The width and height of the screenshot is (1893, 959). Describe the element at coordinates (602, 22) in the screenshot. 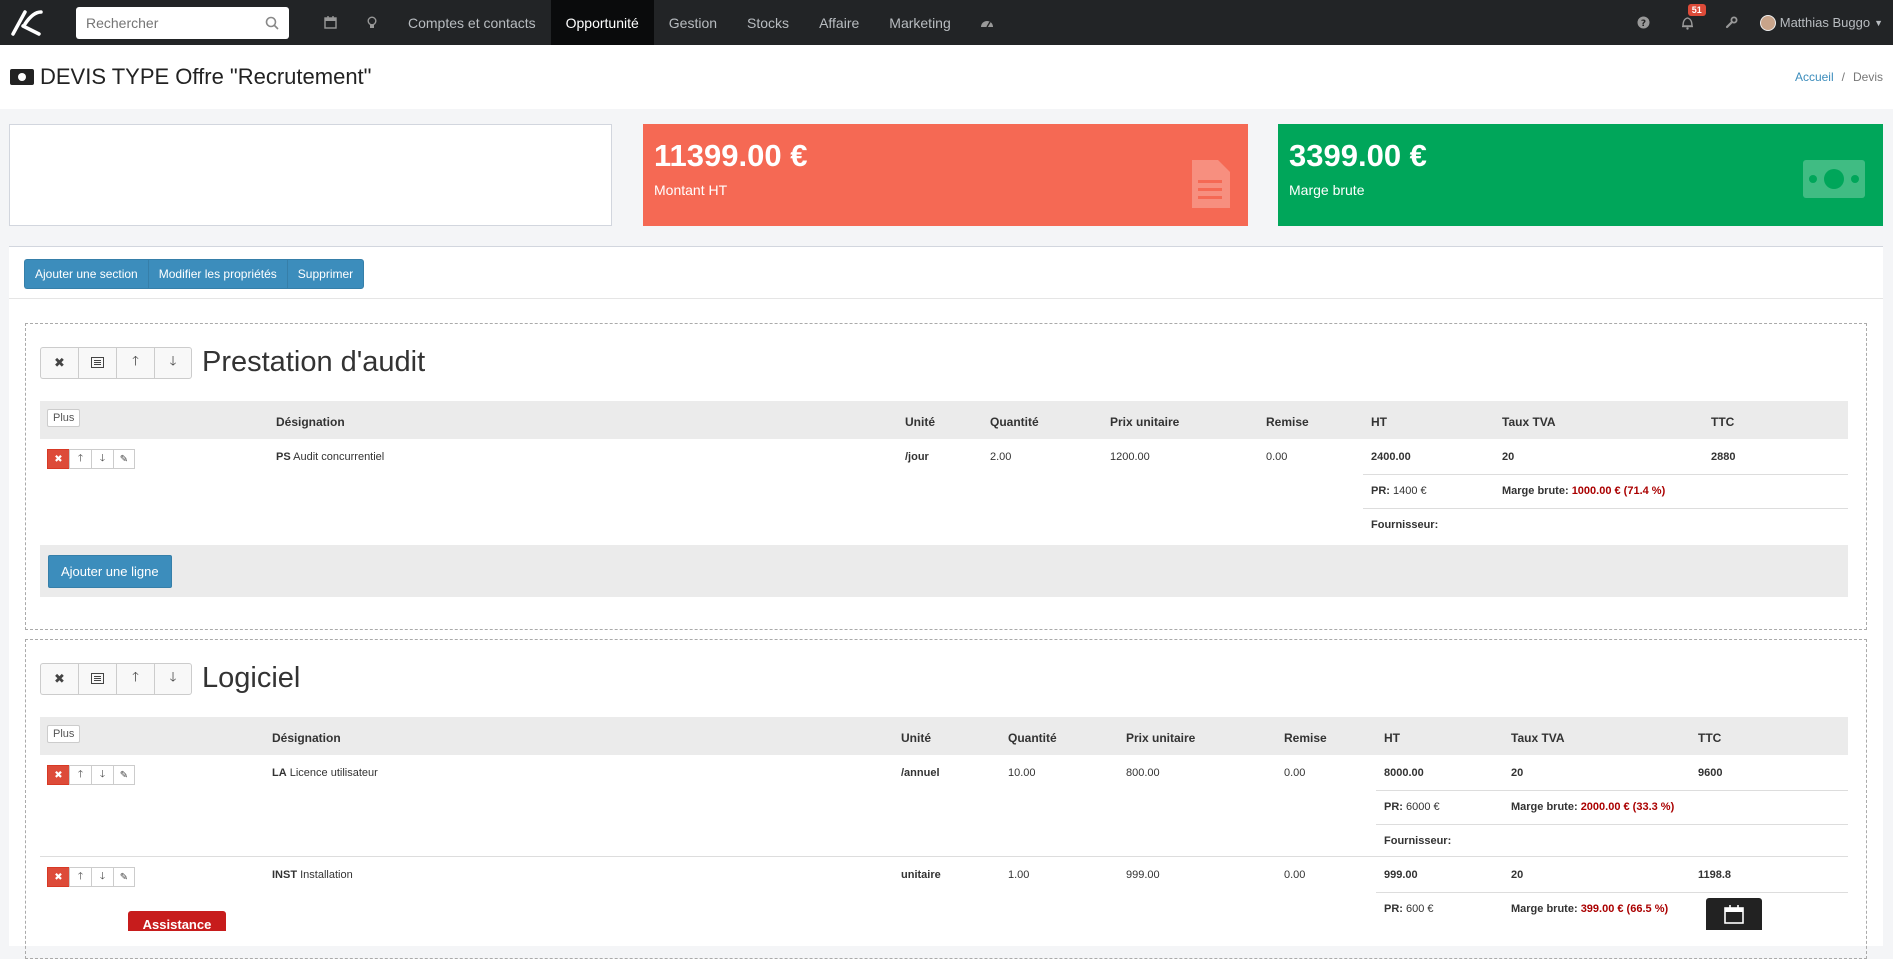

I see `nav-opportunite: Opportunité` at that location.